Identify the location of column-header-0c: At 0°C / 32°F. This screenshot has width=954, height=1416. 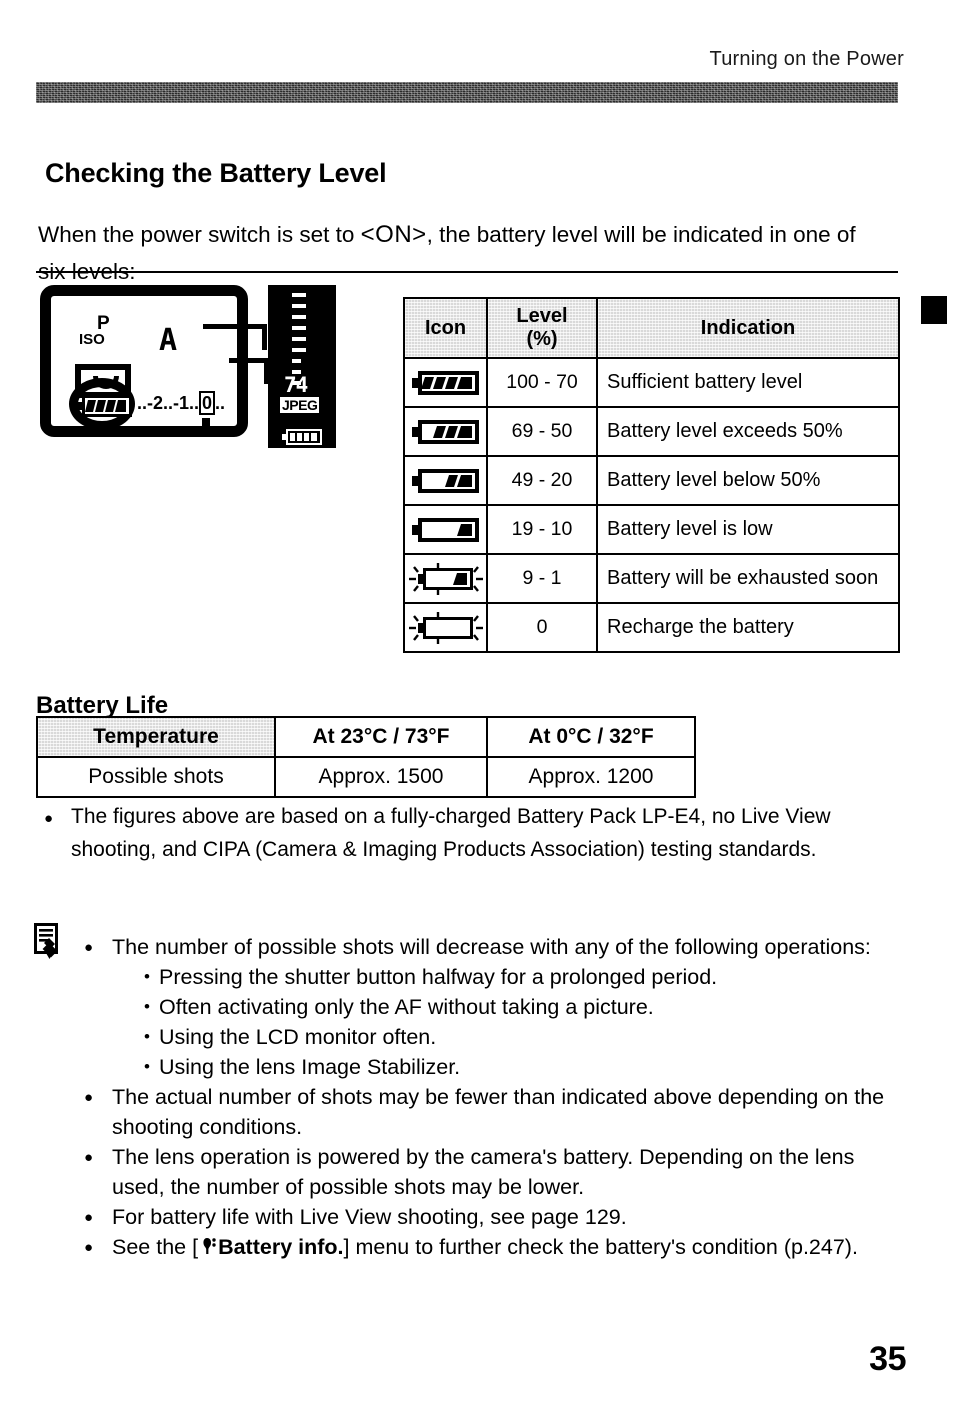
(591, 737).